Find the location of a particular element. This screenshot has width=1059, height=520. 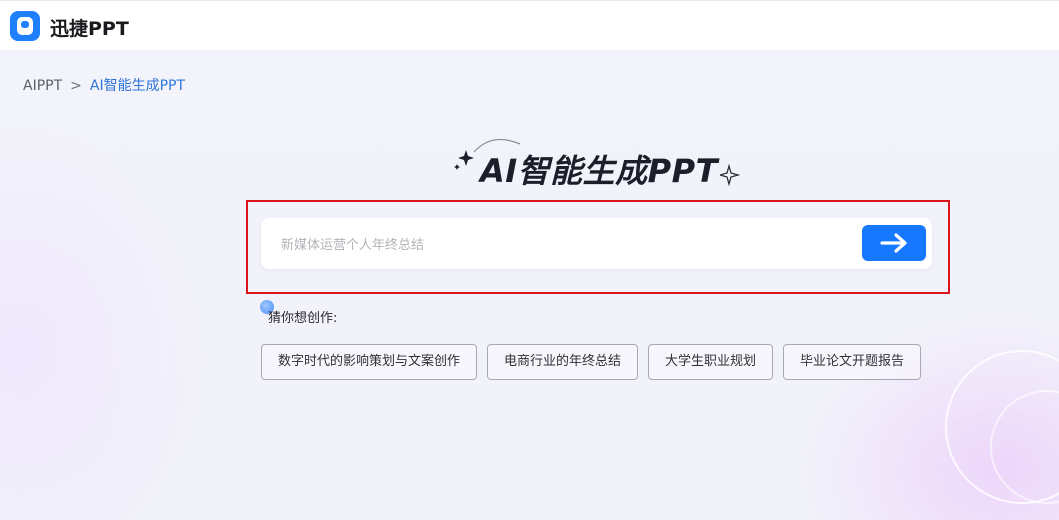

suggestion-chip: 毕业论文开题报告 is located at coordinates (852, 362).